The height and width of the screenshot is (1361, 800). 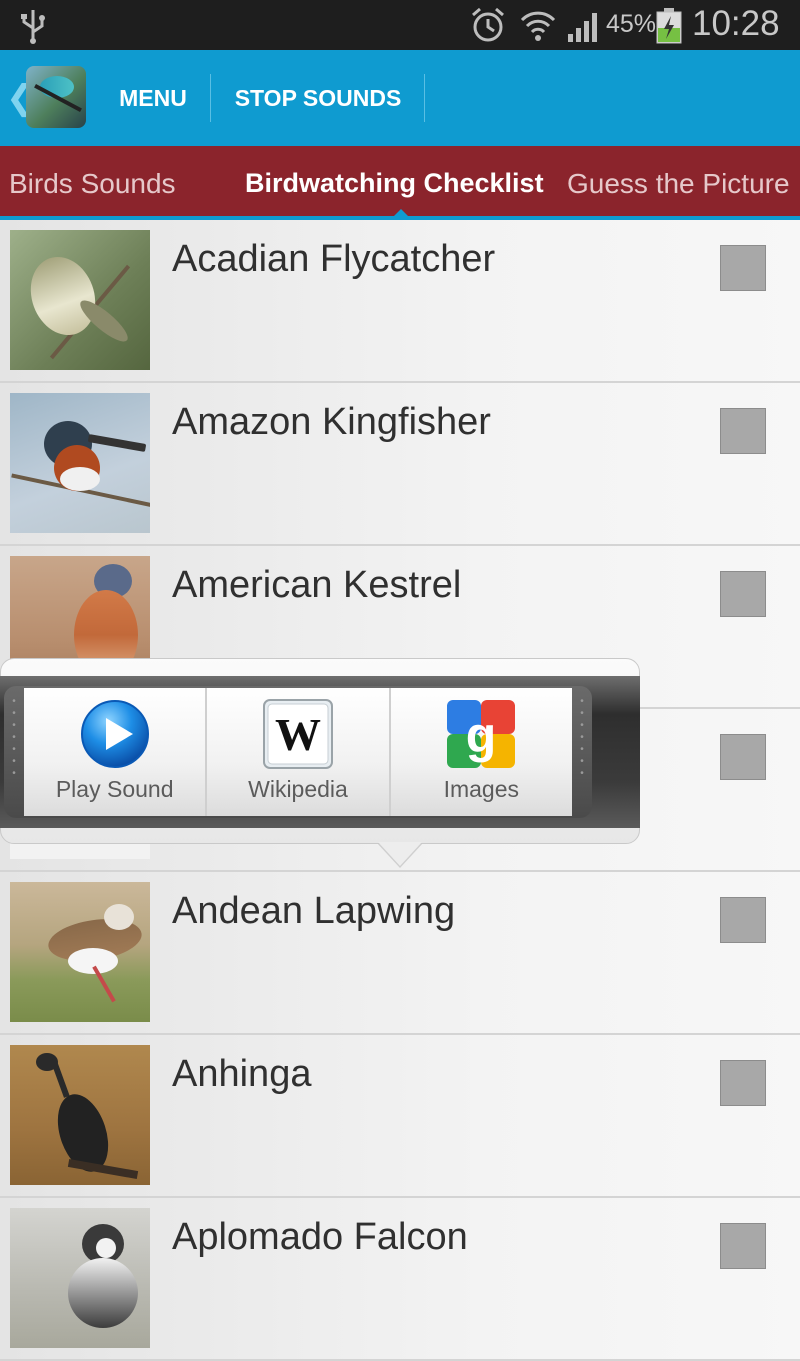 I want to click on images-label: Images, so click(x=481, y=789).